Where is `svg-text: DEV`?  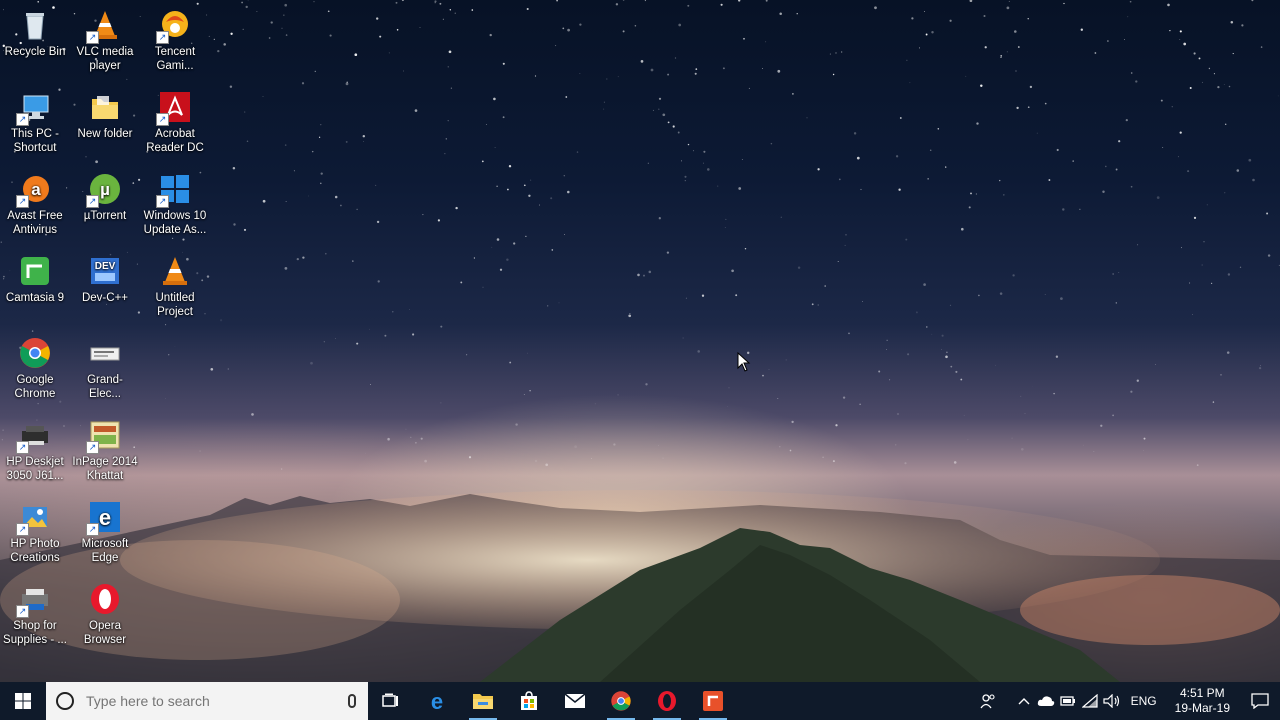
svg-text: DEV is located at coordinates (105, 266).